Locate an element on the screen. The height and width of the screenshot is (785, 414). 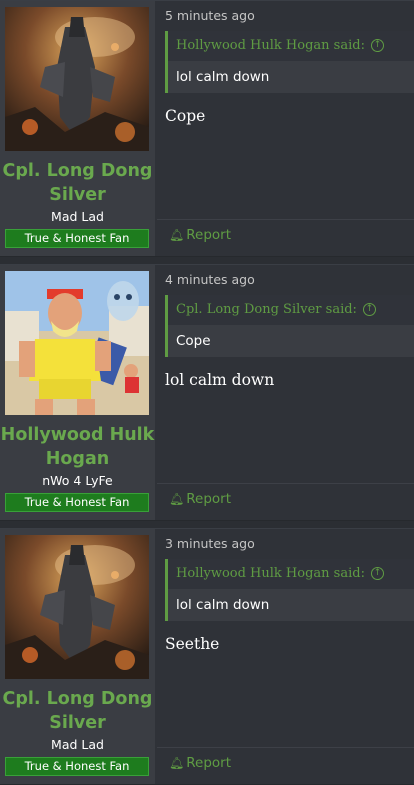
user-title: nWo 4 LyFe is located at coordinates (77, 480).